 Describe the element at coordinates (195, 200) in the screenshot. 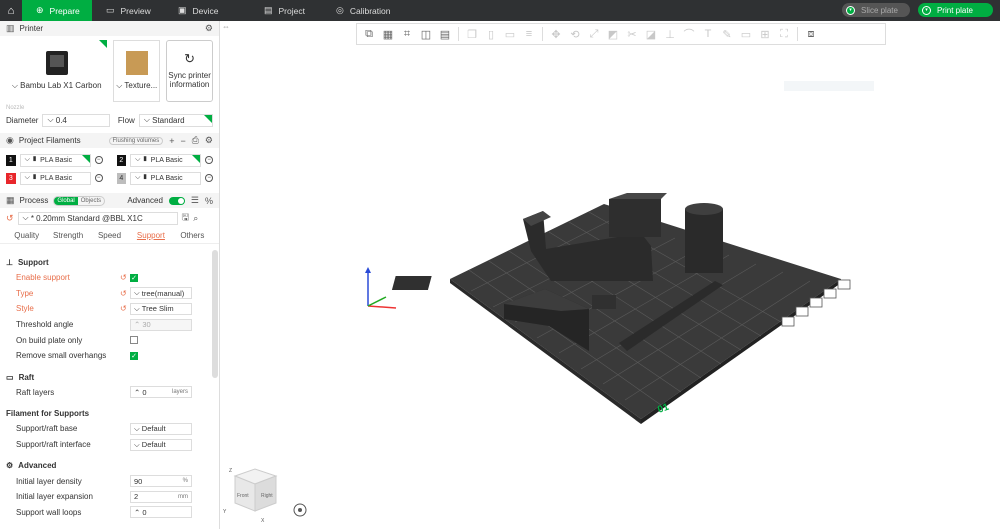

I see `list-icon: ☰` at that location.